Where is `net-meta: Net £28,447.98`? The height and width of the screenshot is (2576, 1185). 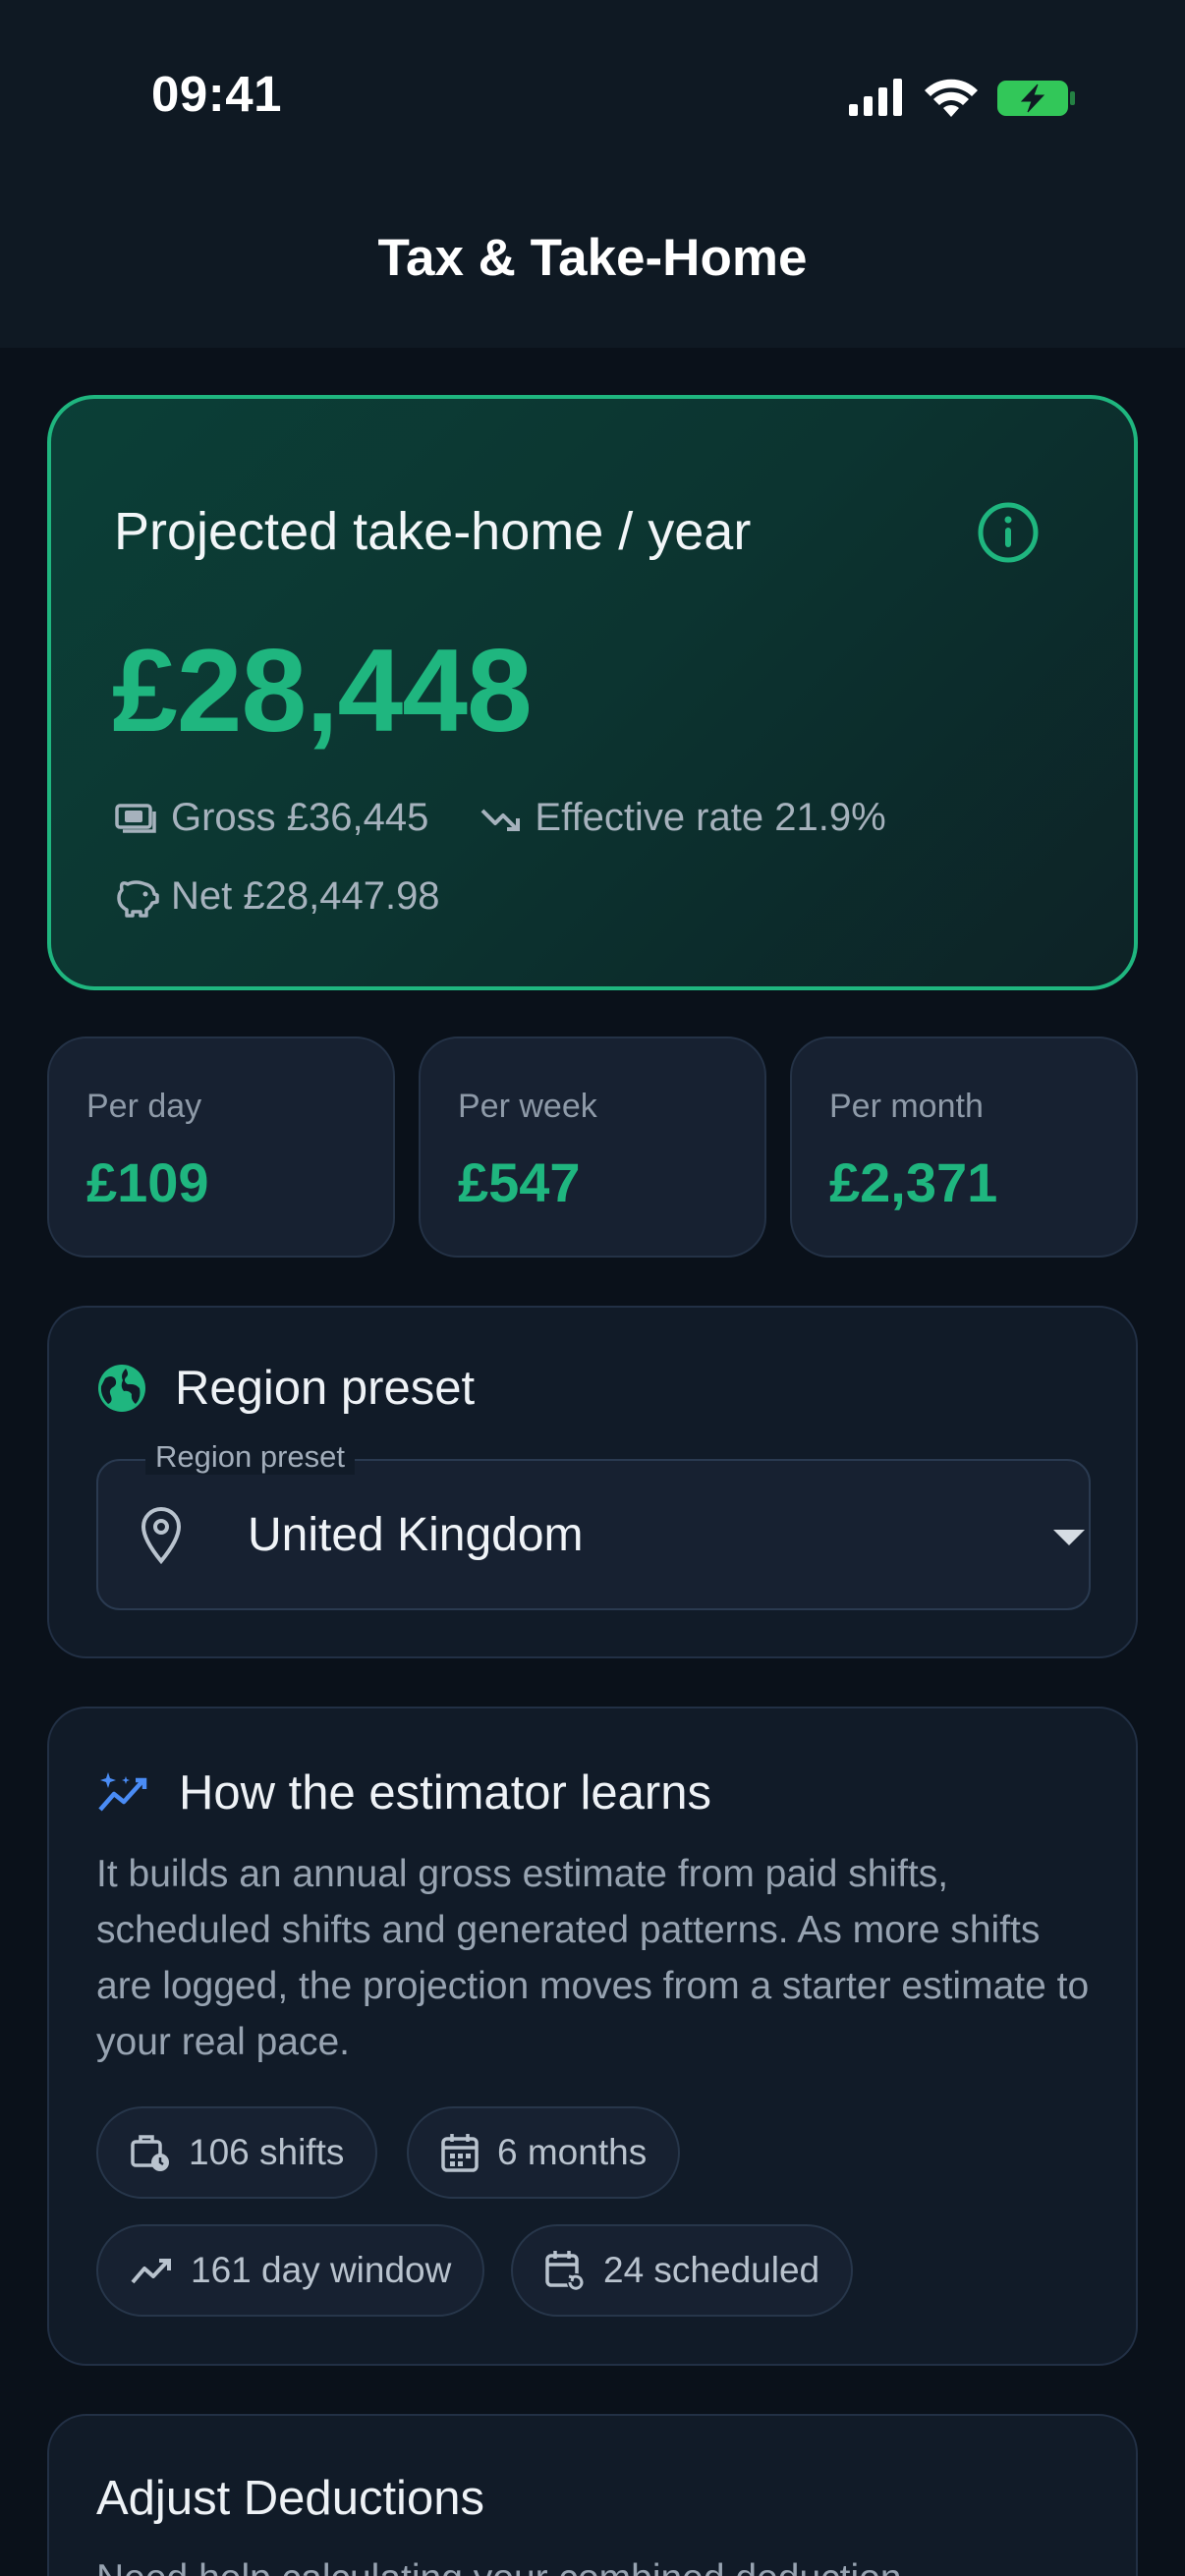 net-meta: Net £28,447.98 is located at coordinates (277, 896).